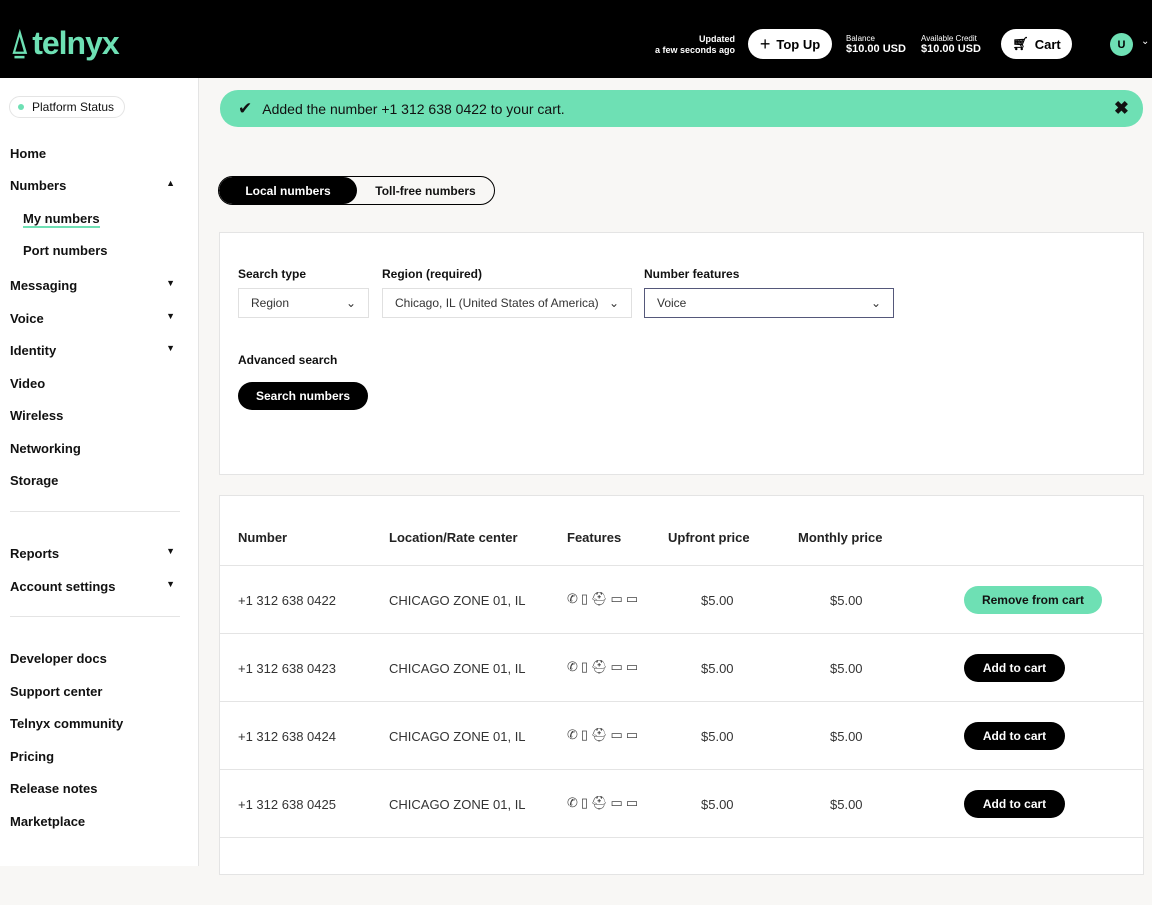 The height and width of the screenshot is (905, 1152). Describe the element at coordinates (790, 44) in the screenshot. I see `top-up-button: + Top Up` at that location.